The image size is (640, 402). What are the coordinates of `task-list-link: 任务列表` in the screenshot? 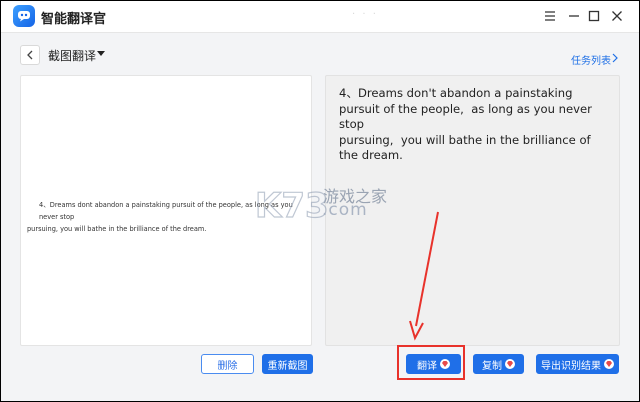 It's located at (591, 59).